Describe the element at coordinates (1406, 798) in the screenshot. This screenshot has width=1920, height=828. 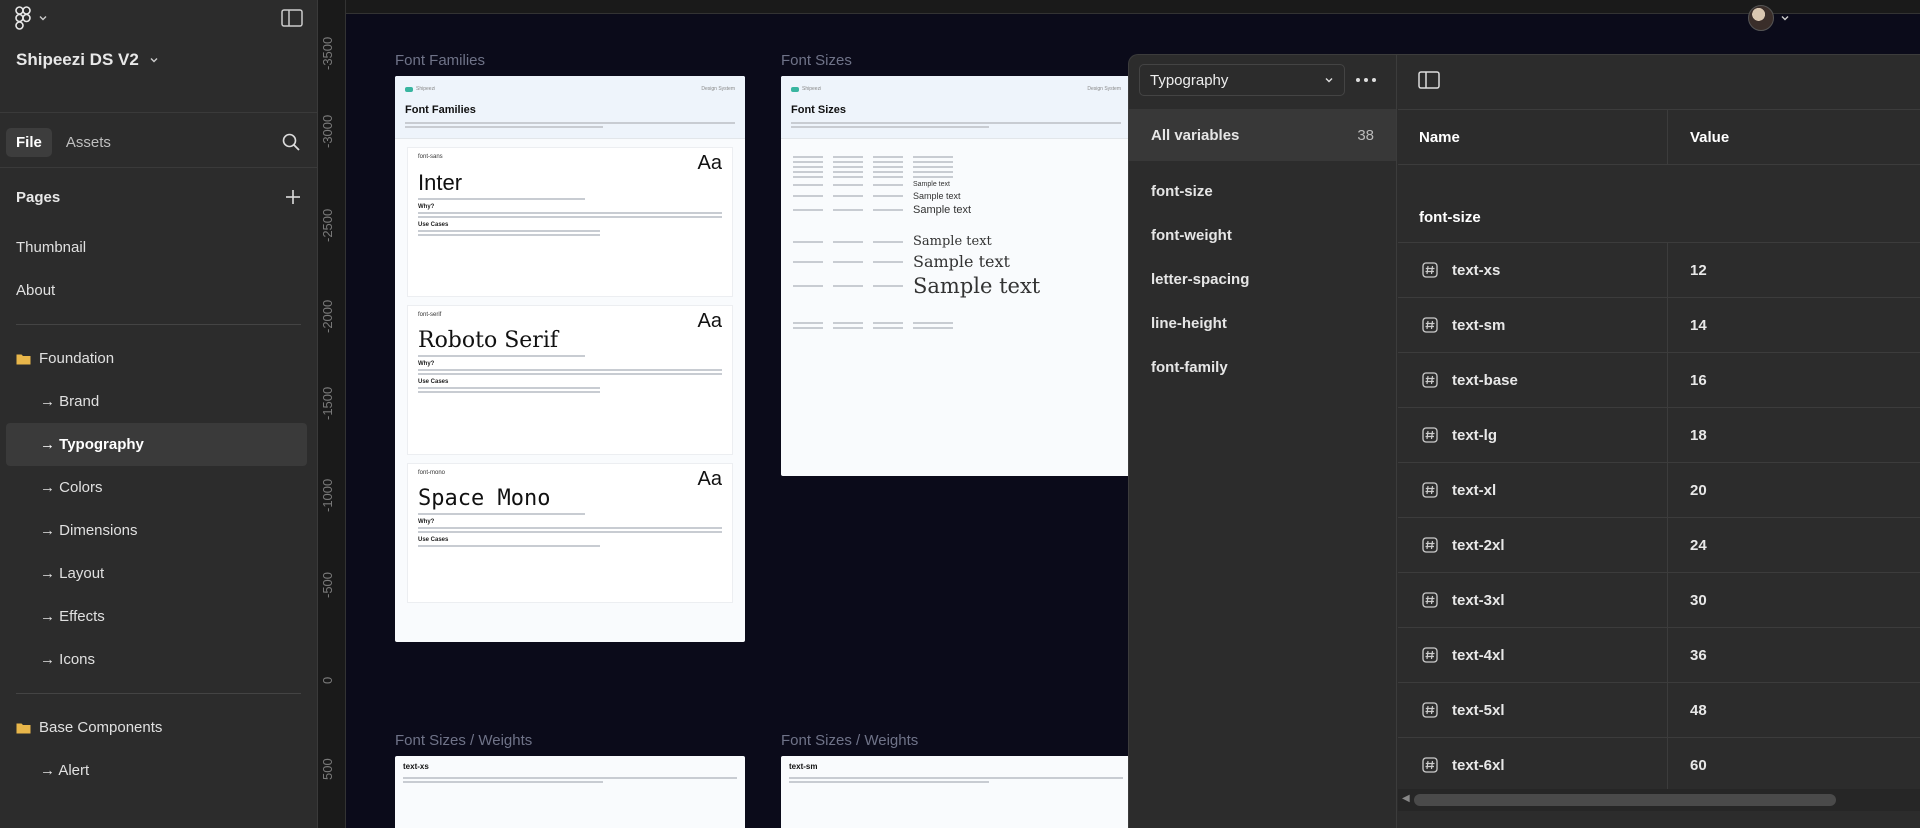
I see `scroll-left-arrow: ◀` at that location.